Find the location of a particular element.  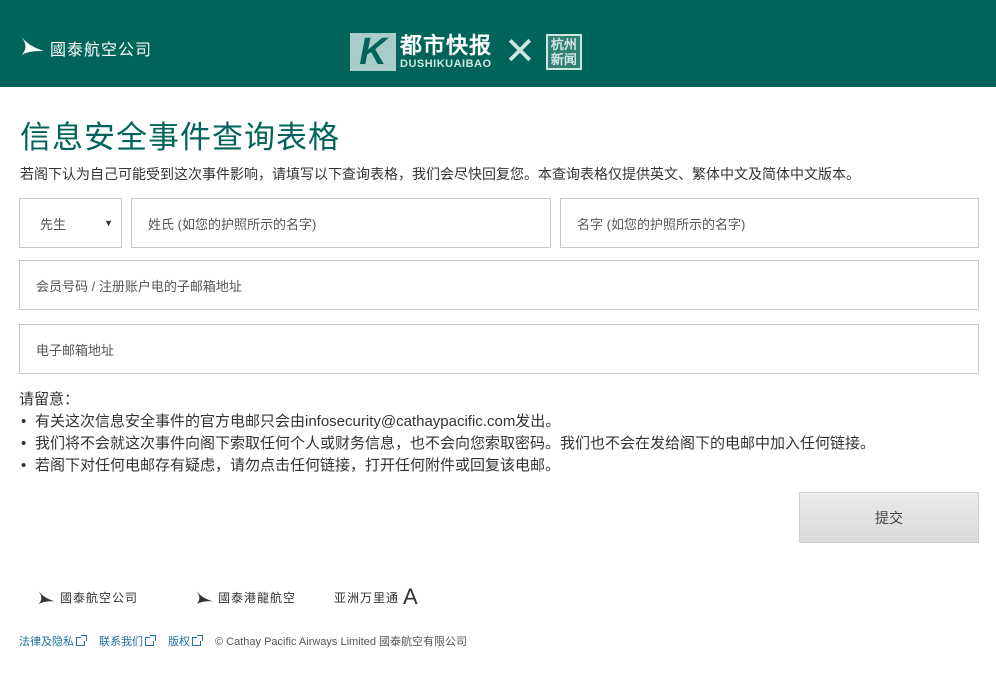

footer-logos: 國泰航空公司 國泰港龍航空 亚洲万里通 A is located at coordinates (227, 597).